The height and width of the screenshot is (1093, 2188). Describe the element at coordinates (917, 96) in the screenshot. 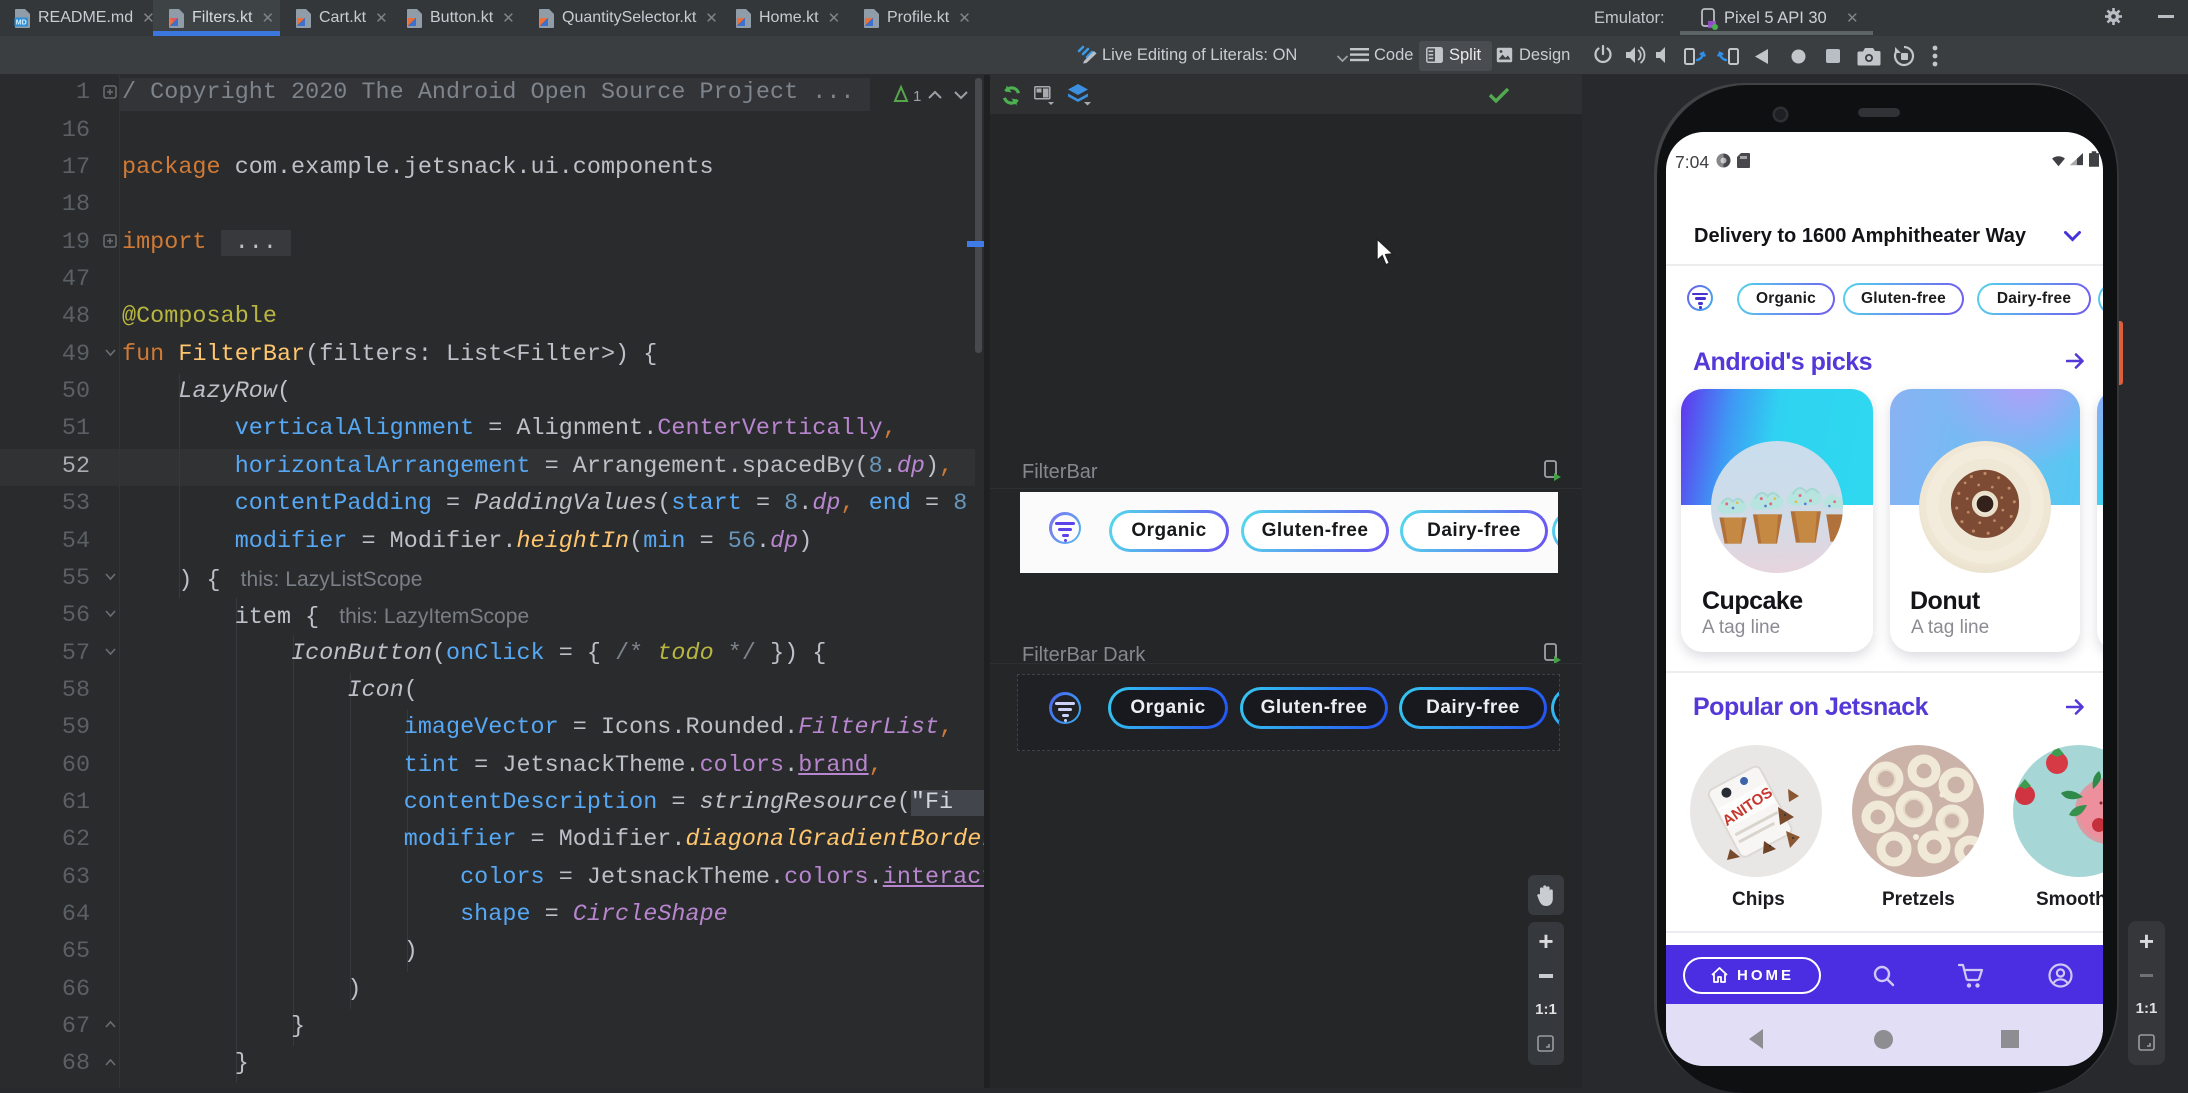

I see `svg-text: 1` at that location.